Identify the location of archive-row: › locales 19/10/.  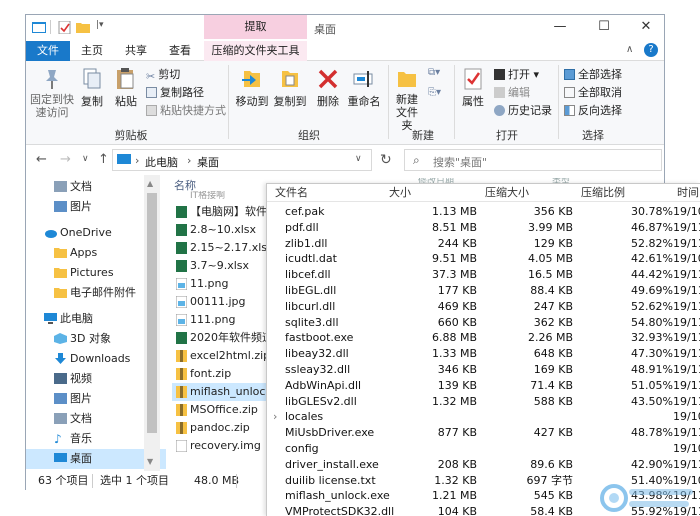
(483, 417).